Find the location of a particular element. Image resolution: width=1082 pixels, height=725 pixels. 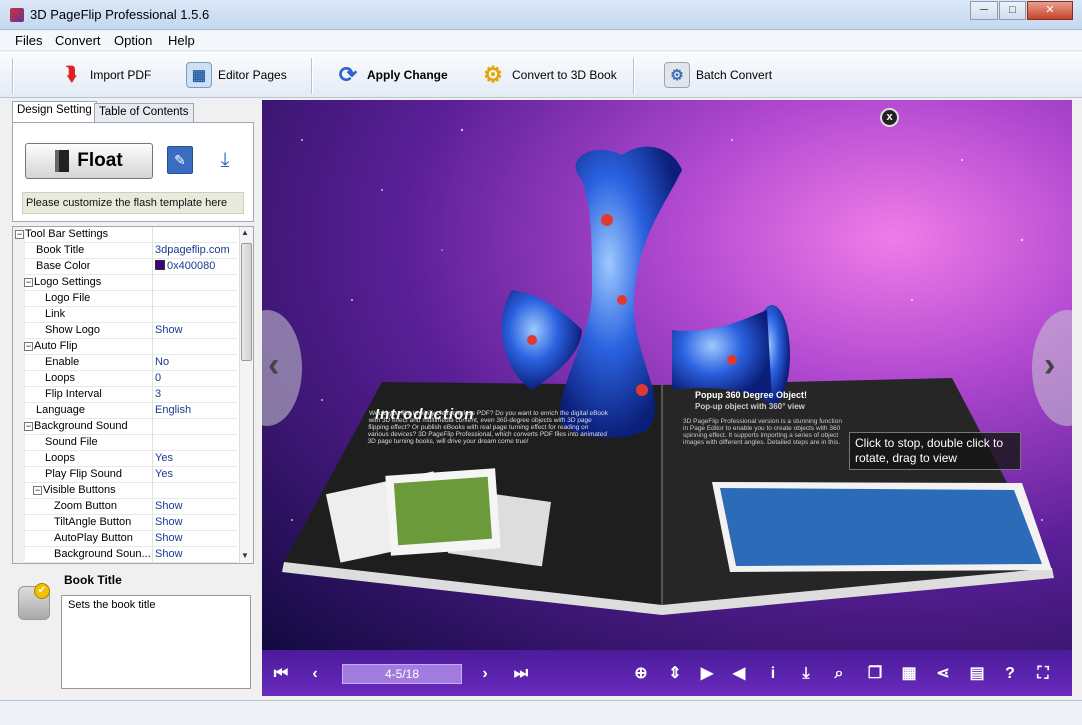

property-name: Book Title is located at coordinates (60, 250).